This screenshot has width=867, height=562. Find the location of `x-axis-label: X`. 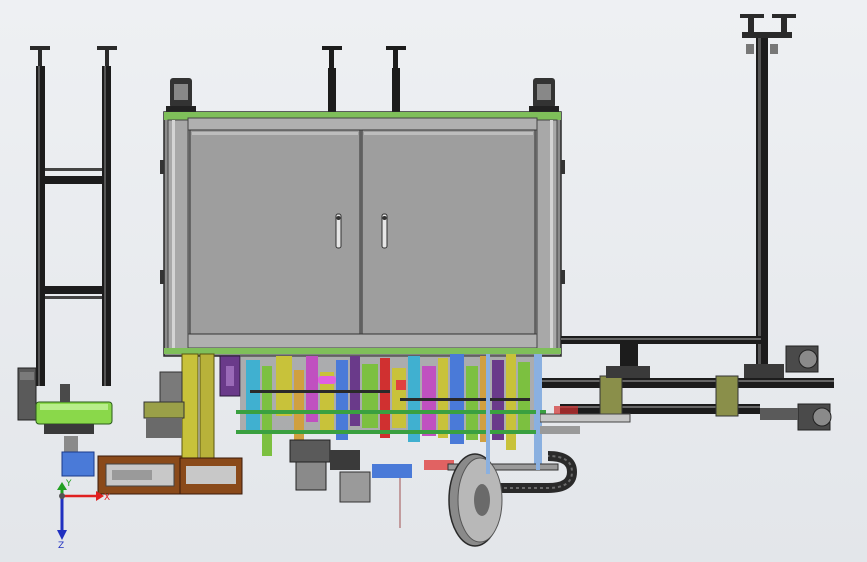

x-axis-label: X is located at coordinates (107, 498).